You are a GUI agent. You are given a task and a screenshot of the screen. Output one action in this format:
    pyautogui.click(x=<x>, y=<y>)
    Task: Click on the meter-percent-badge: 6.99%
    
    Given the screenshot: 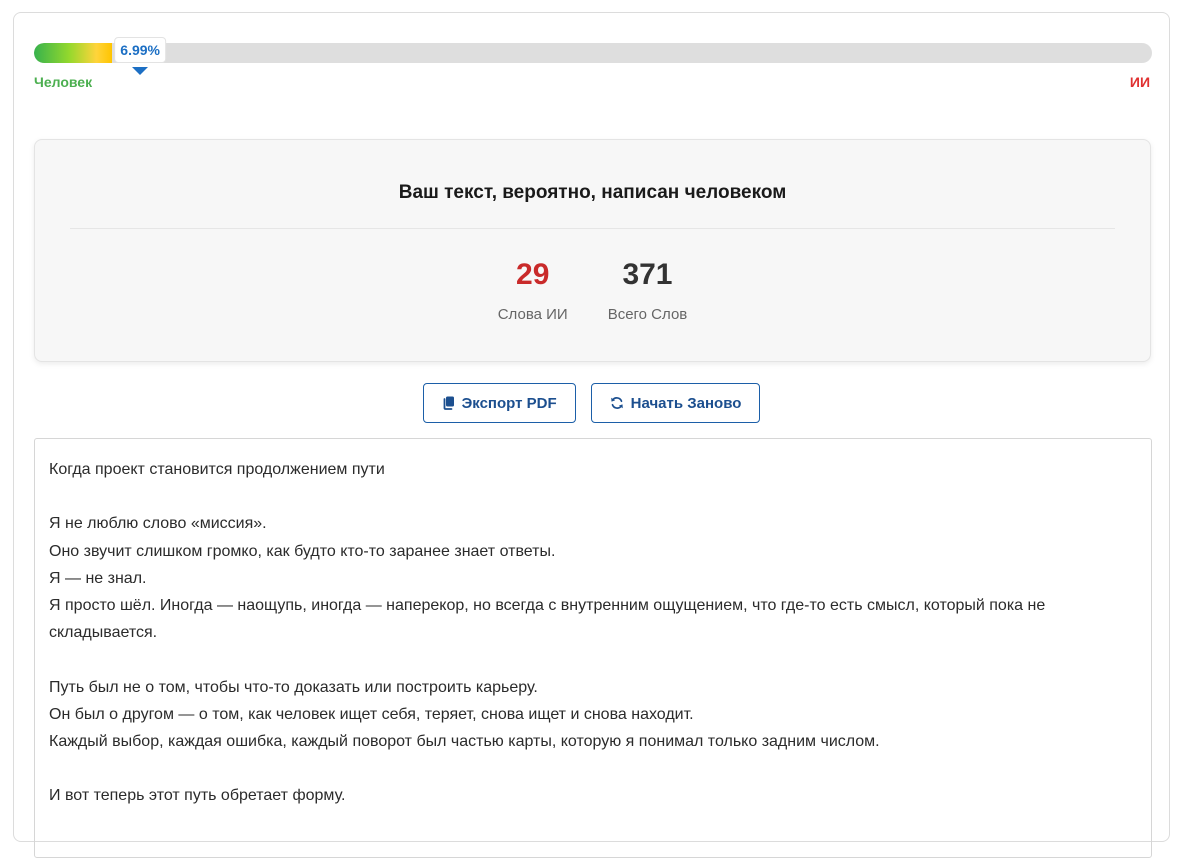 What is the action you would take?
    pyautogui.click(x=140, y=50)
    